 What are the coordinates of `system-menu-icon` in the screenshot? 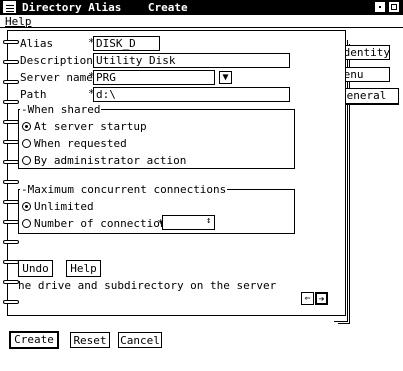 It's located at (9, 7).